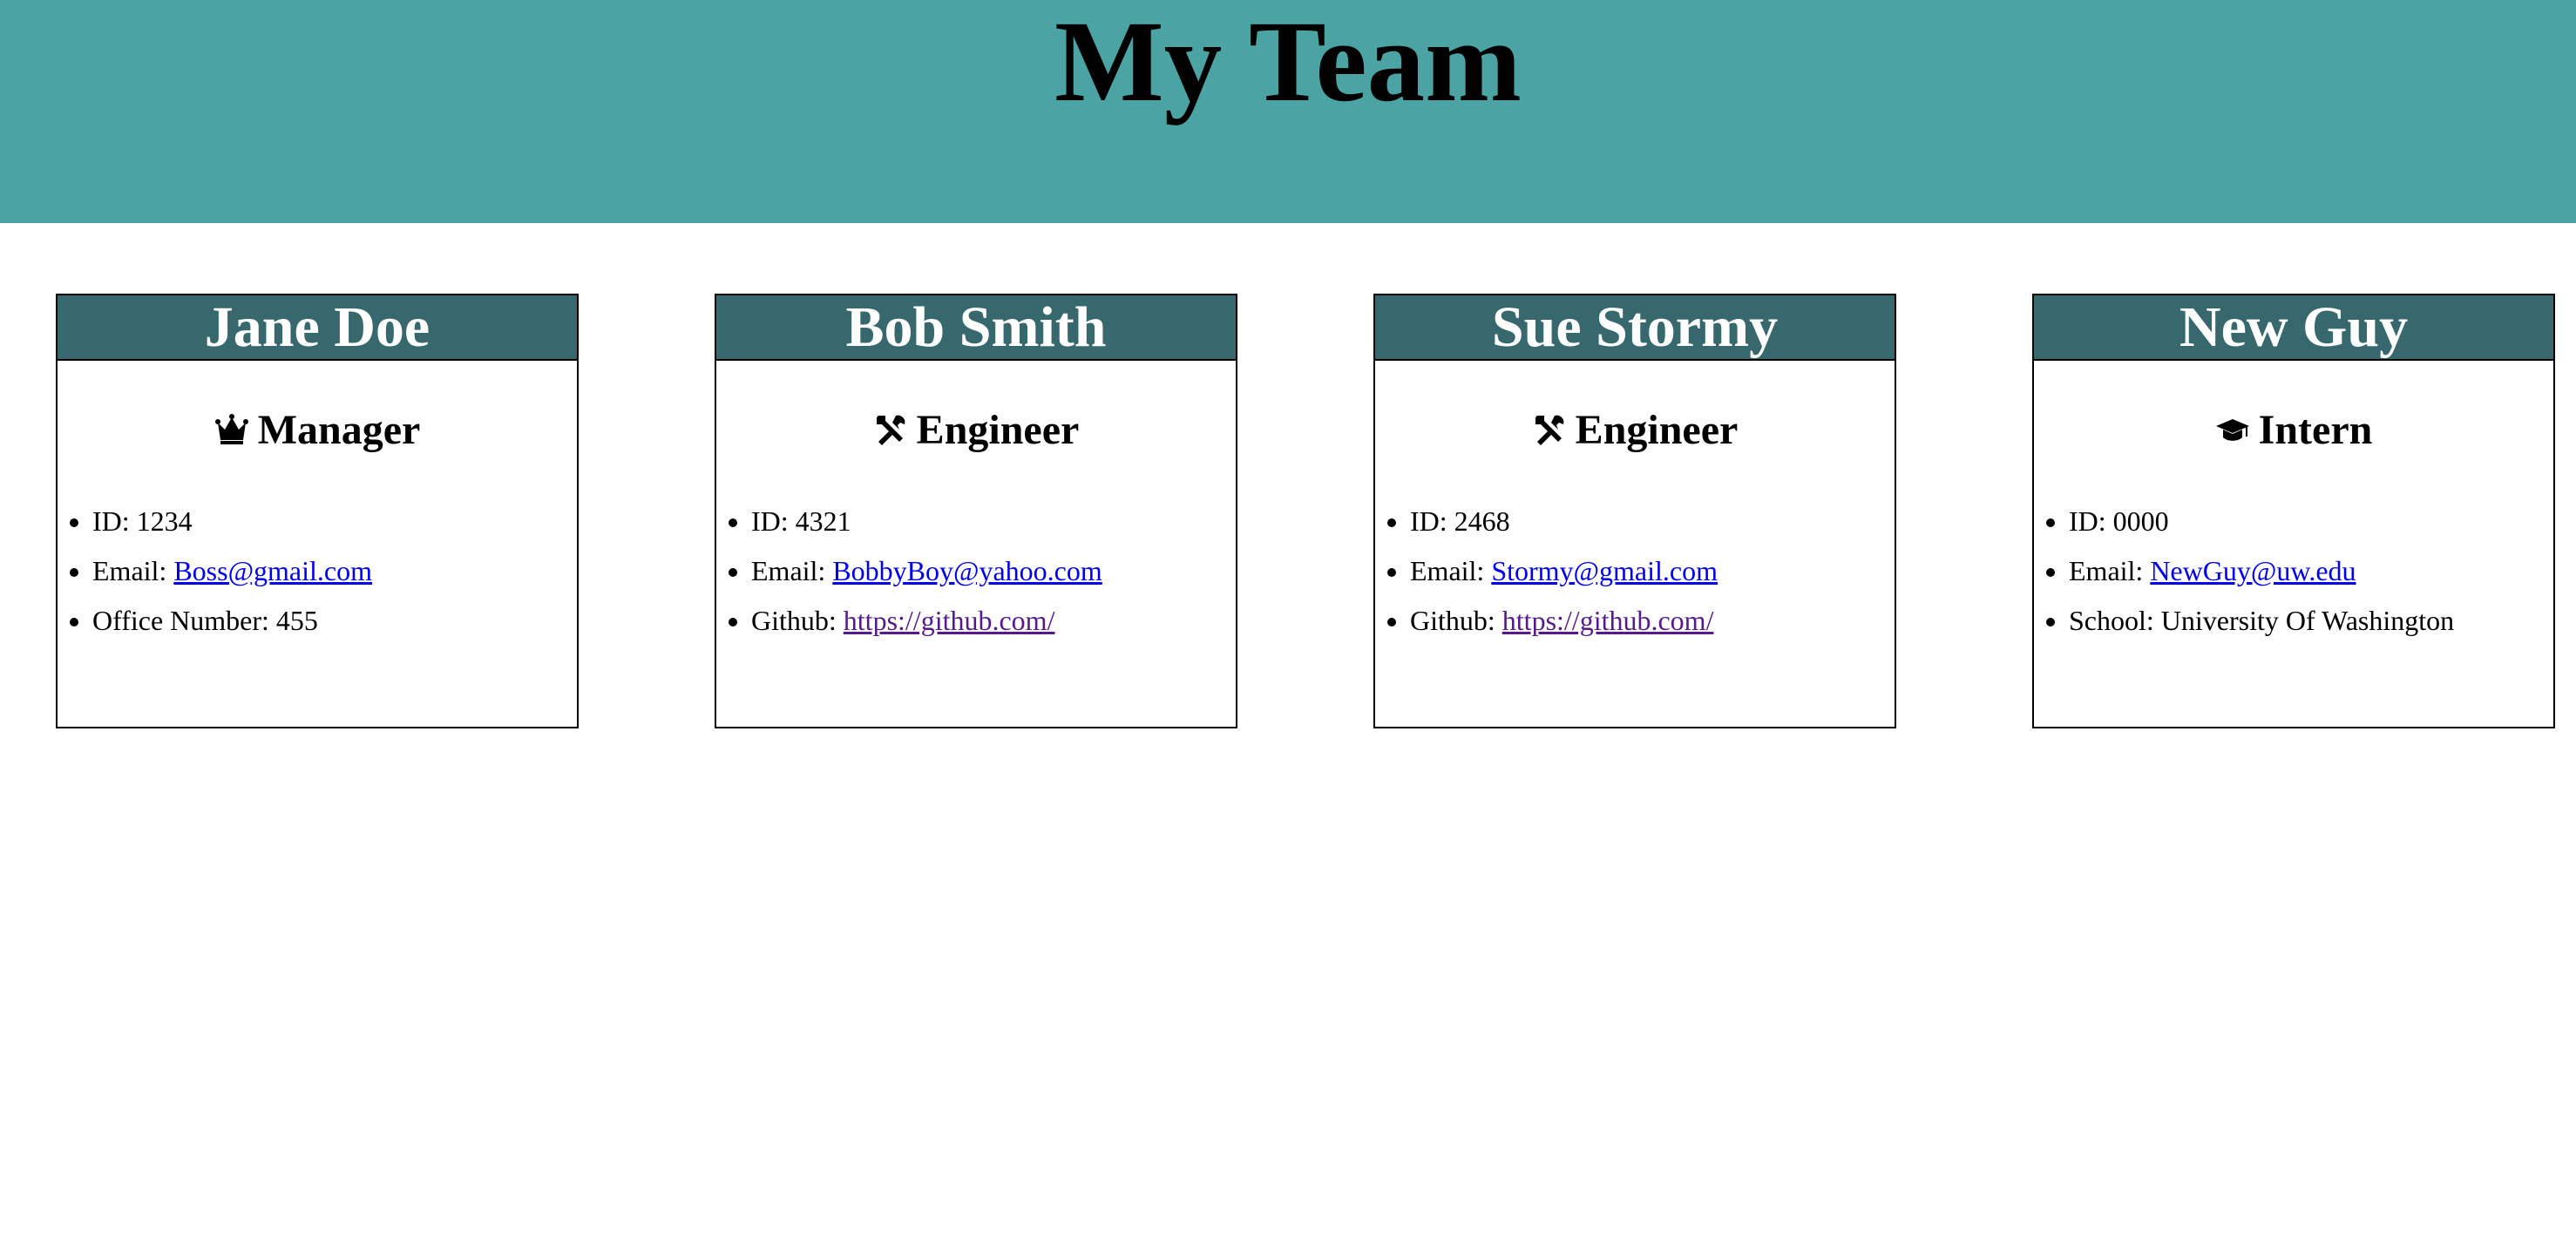  I want to click on email-link: BobbyBoy@yahoo.com, so click(967, 570).